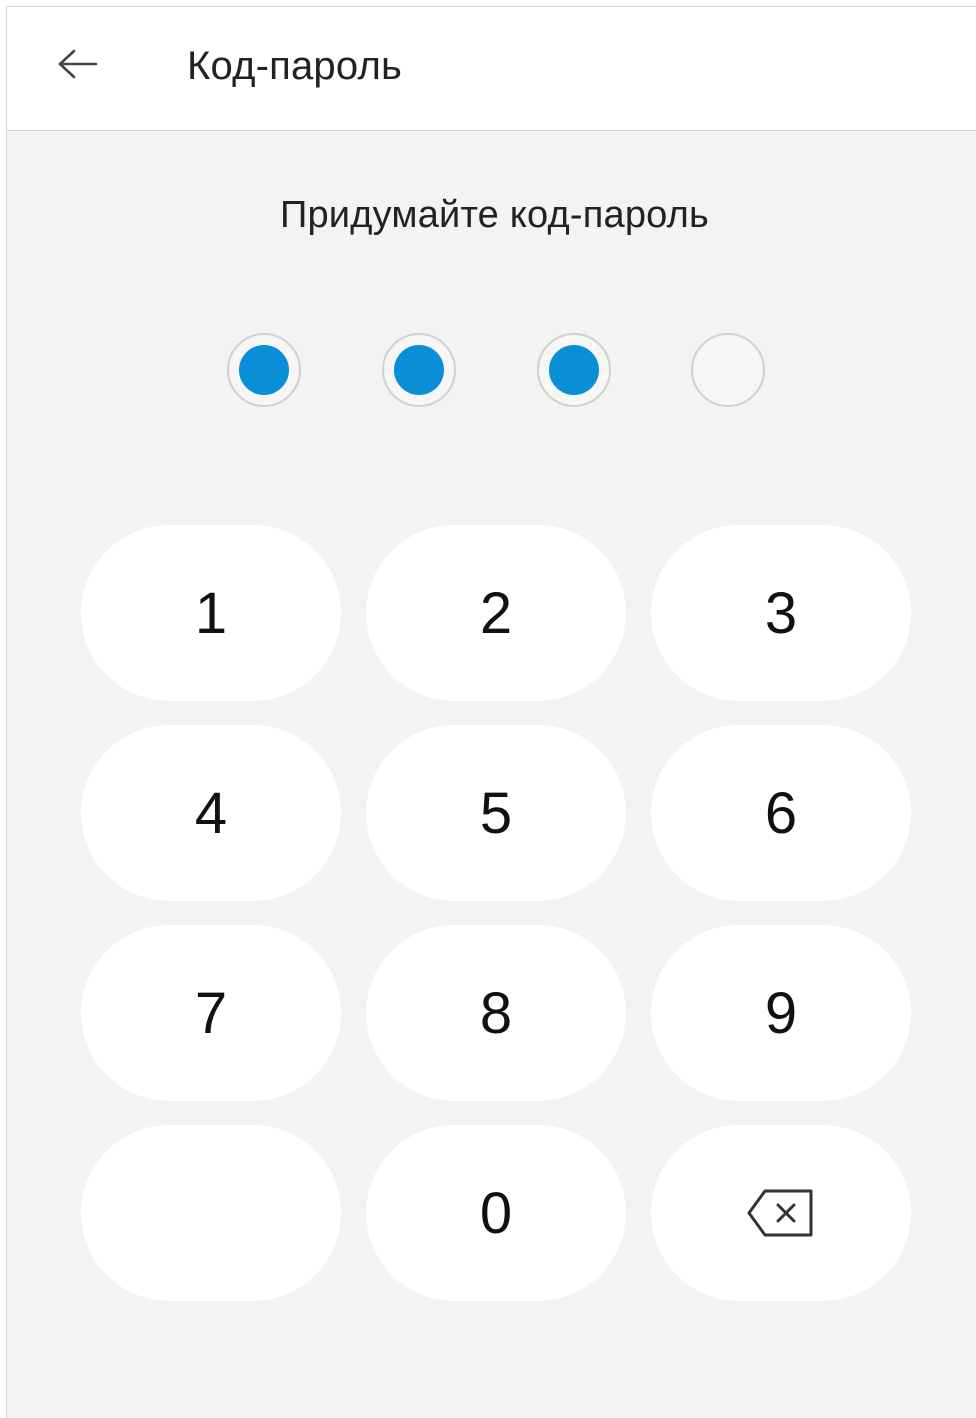 This screenshot has width=976, height=1418. I want to click on key-2: 2, so click(496, 613).